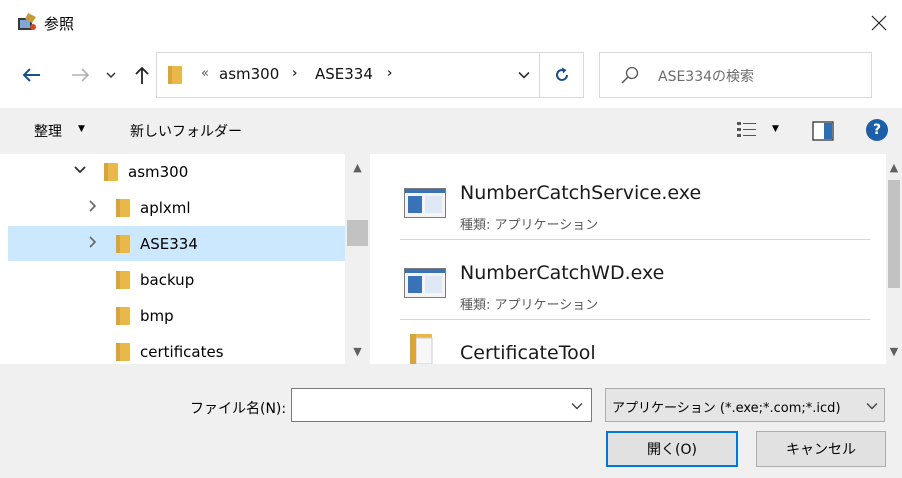 The width and height of the screenshot is (902, 478). Describe the element at coordinates (48, 131) in the screenshot. I see `organize-button: 整理` at that location.